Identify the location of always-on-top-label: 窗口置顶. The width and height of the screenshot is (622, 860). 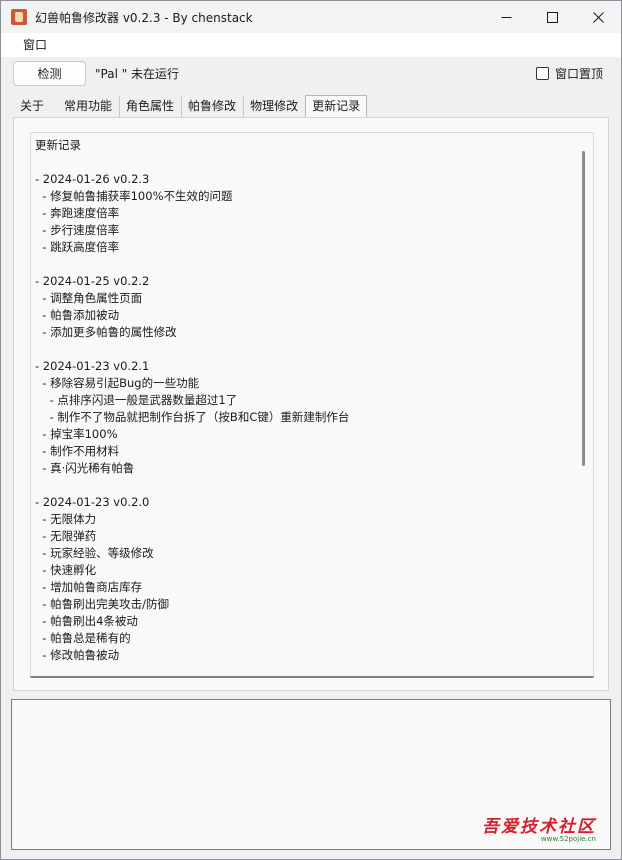
(578, 74).